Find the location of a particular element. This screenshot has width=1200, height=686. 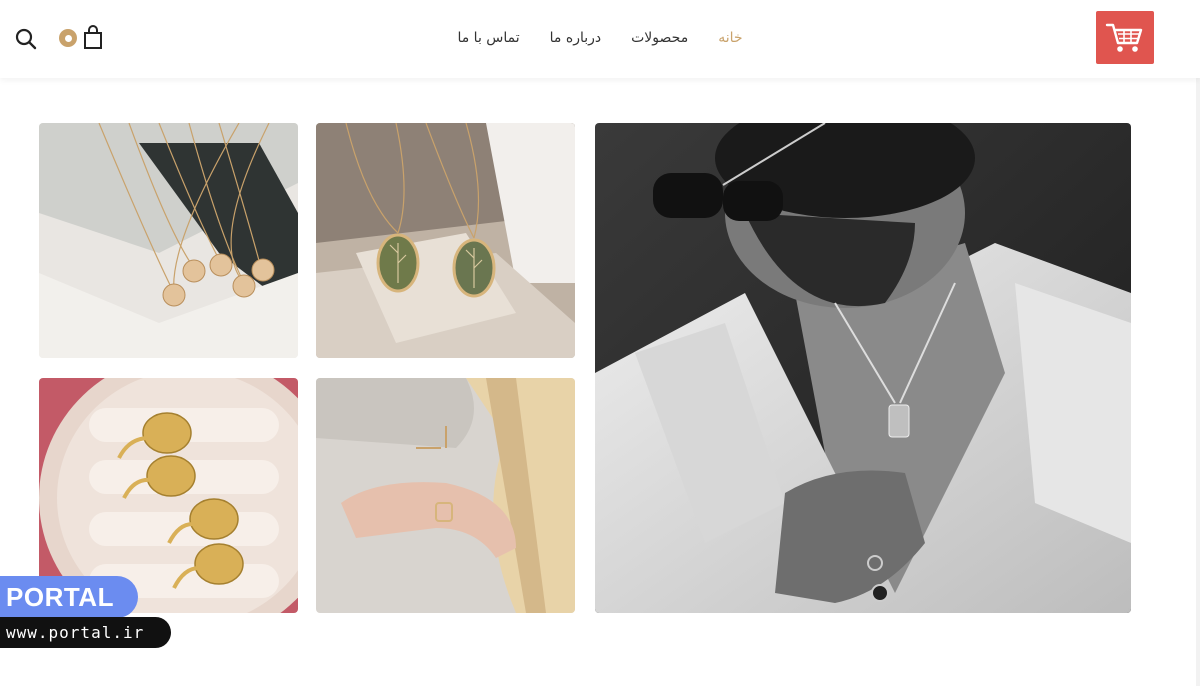

nav-item-about: درباره ما is located at coordinates (575, 38).